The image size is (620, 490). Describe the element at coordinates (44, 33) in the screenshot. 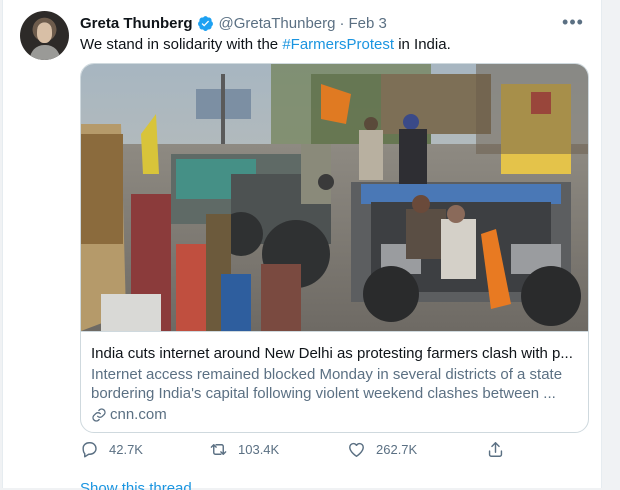

I see `avatar-face` at that location.